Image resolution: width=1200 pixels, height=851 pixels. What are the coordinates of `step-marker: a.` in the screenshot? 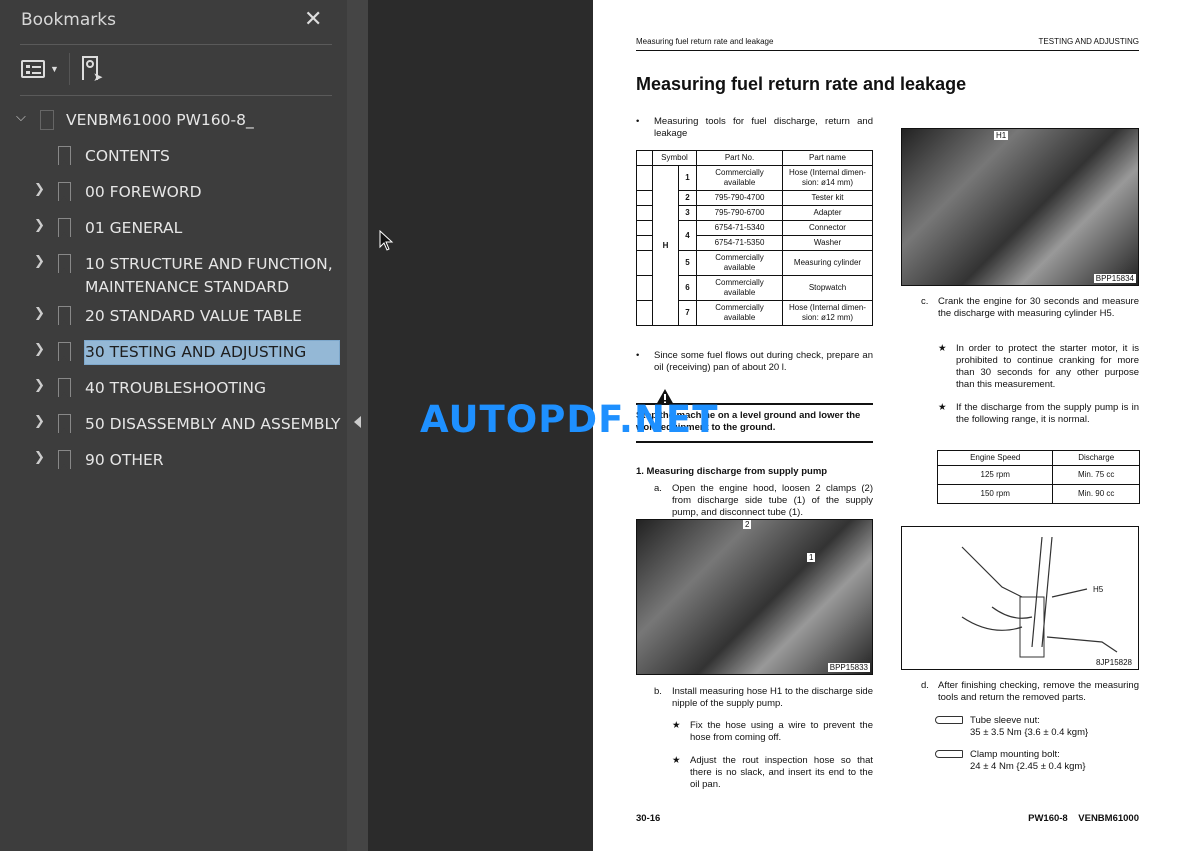 It's located at (658, 488).